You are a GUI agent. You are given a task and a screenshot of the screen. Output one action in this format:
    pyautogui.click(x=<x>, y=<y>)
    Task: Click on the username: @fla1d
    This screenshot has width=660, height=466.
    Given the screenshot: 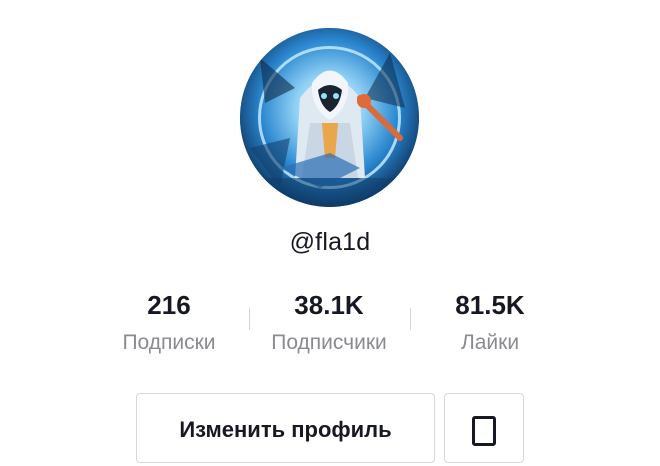 What is the action you would take?
    pyautogui.click(x=330, y=242)
    